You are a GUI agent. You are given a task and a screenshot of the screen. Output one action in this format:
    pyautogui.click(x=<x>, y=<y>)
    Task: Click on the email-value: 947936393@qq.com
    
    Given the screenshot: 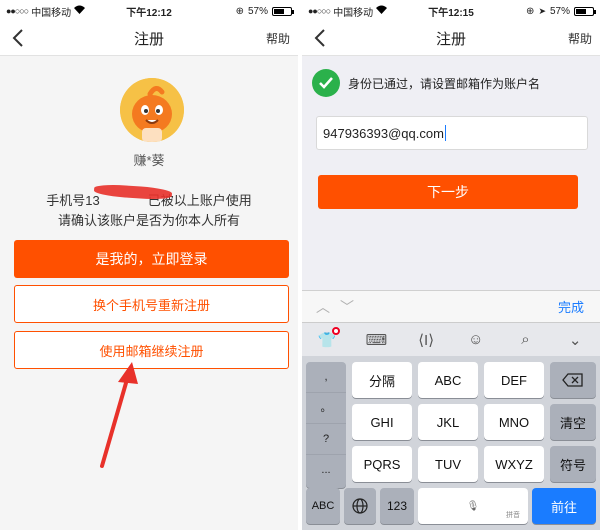 What is the action you would take?
    pyautogui.click(x=383, y=133)
    